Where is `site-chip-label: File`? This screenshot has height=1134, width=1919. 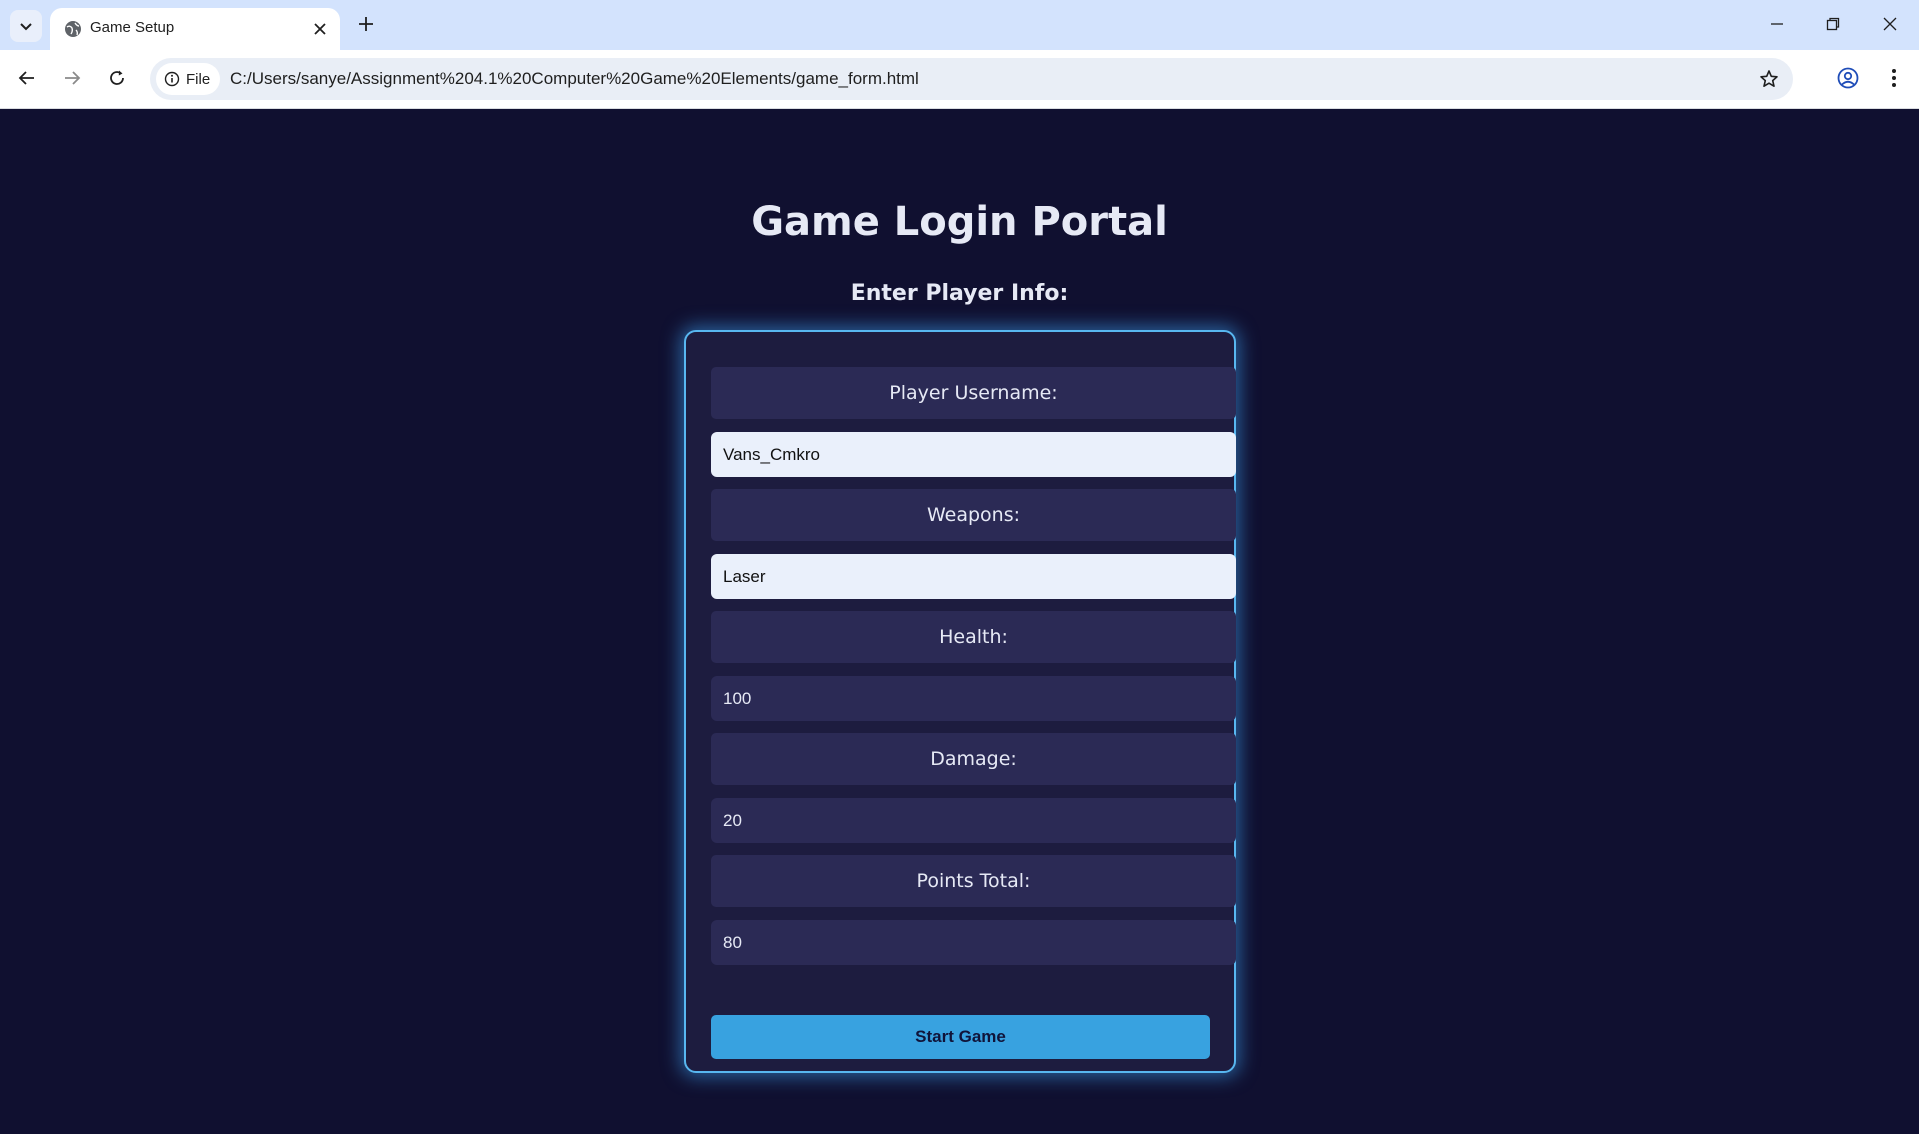
site-chip-label: File is located at coordinates (198, 79).